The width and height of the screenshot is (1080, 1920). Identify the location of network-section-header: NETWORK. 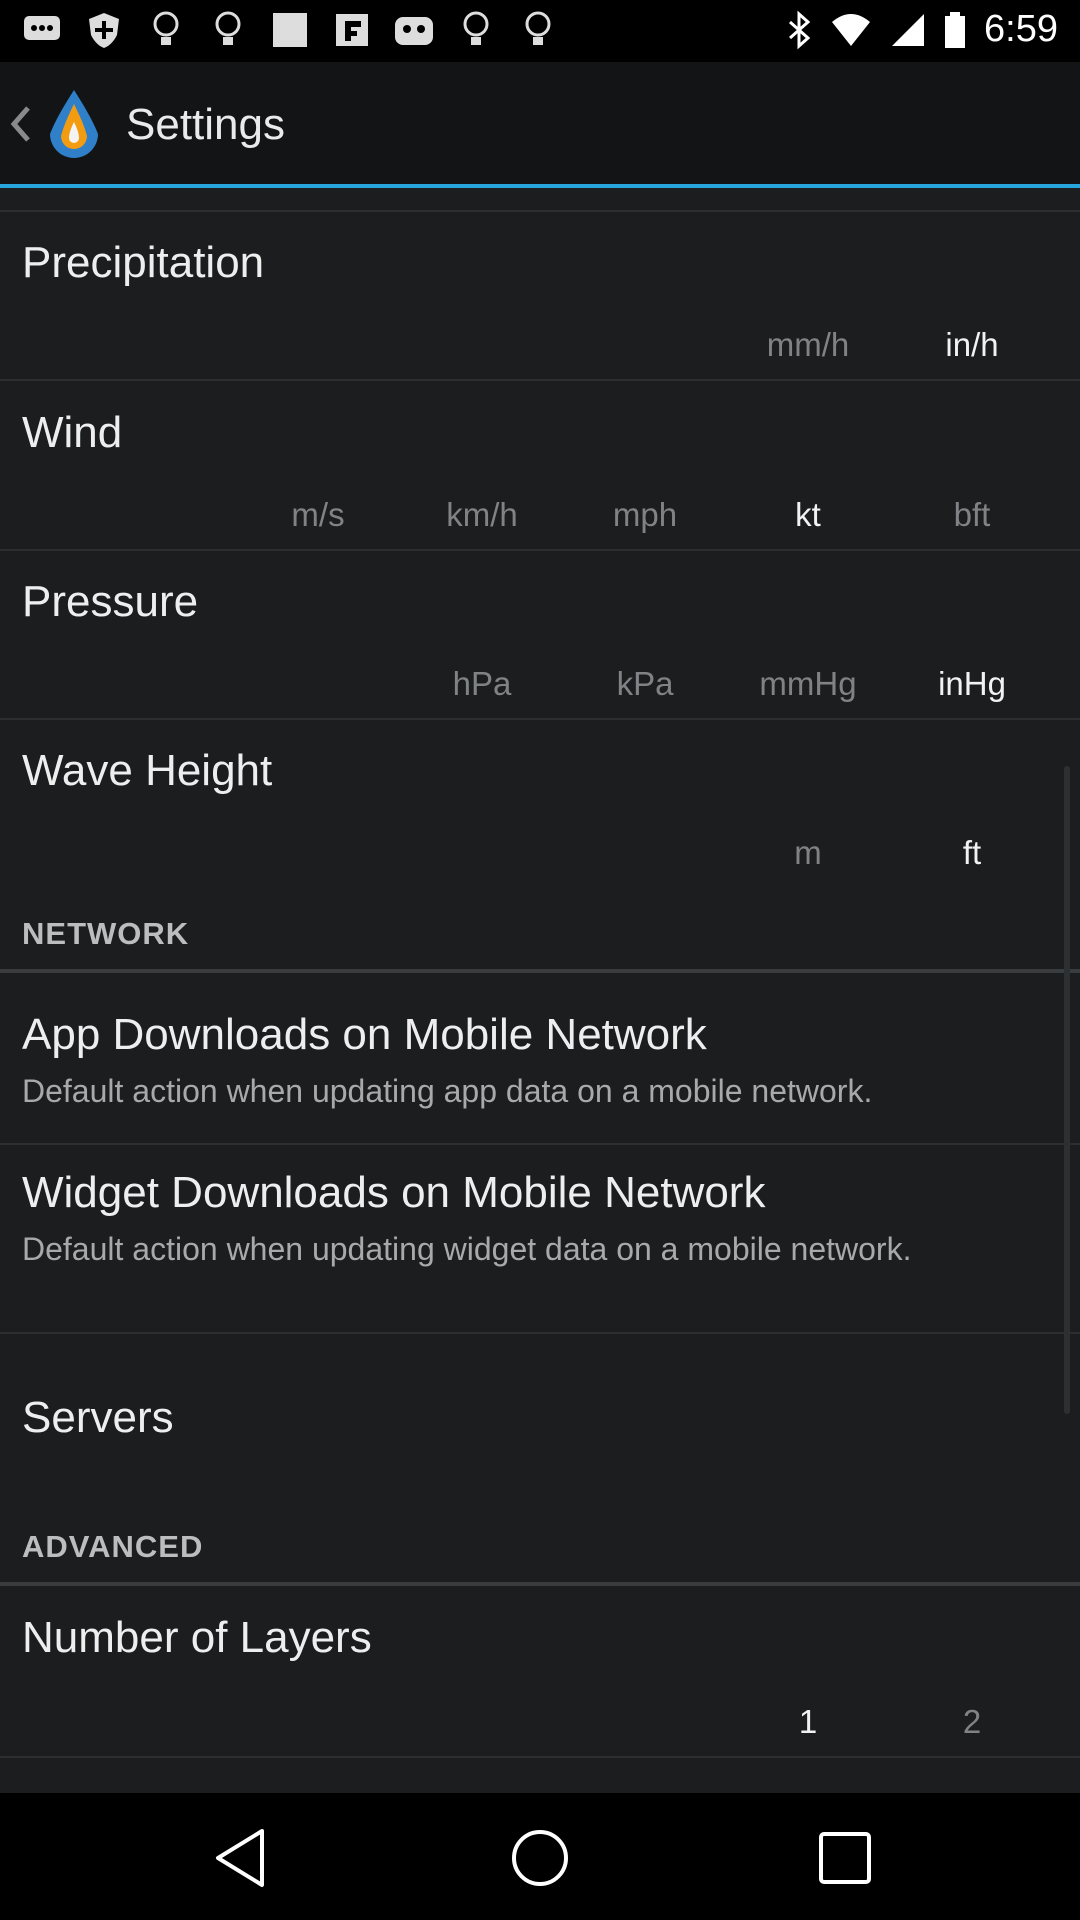
(106, 933).